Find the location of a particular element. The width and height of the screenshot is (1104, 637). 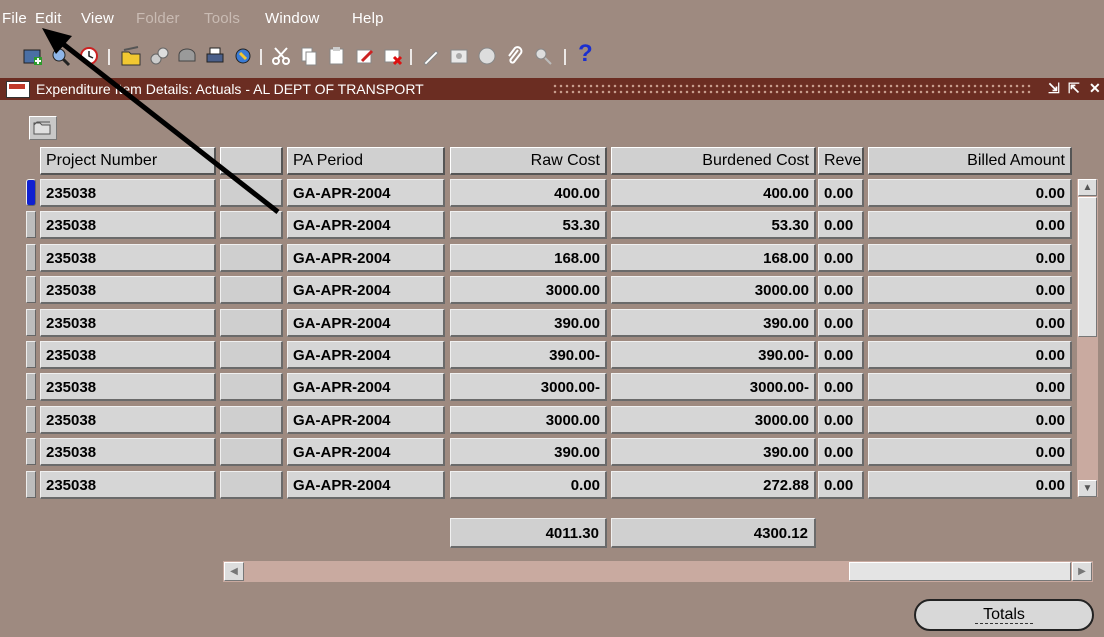

new-icon is located at coordinates (33, 56).